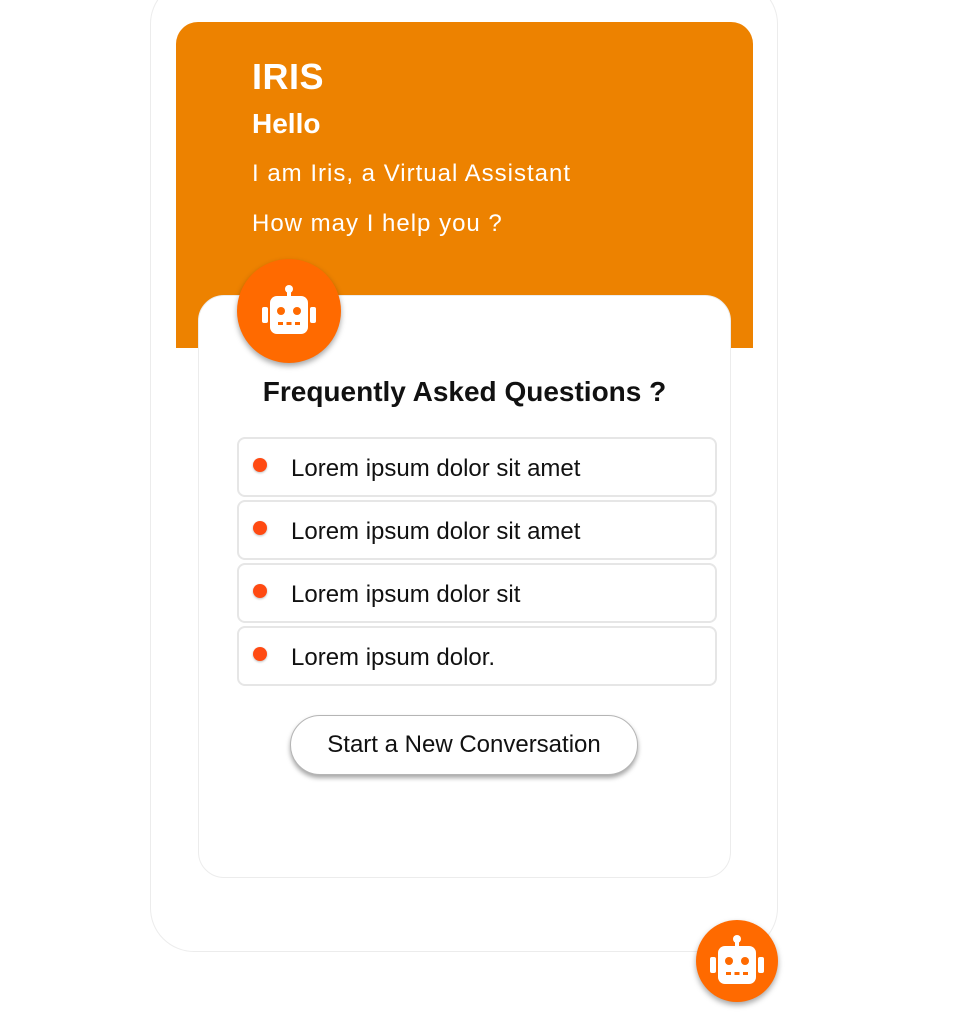  Describe the element at coordinates (286, 123) in the screenshot. I see `greeting-text: Hello` at that location.